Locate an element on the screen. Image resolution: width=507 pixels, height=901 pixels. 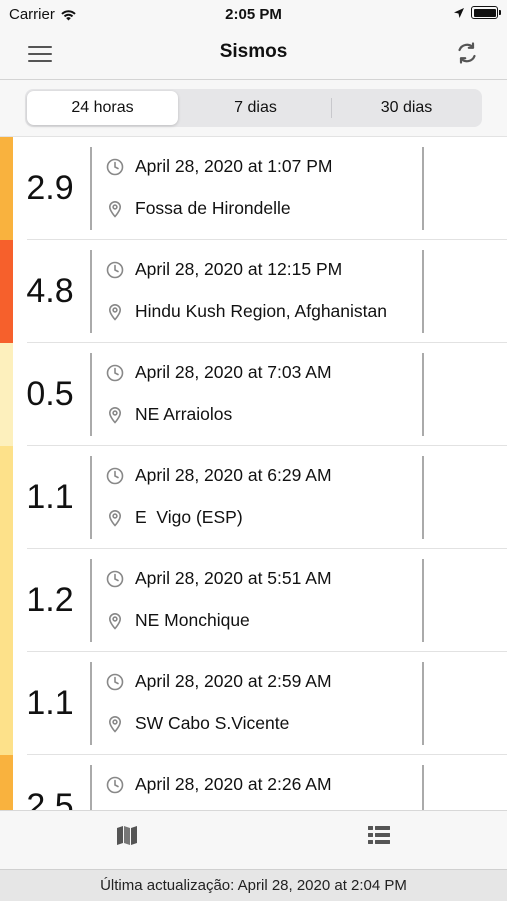
event-time: April 28, 2020 at 5:51 AM is located at coordinates (219, 578).